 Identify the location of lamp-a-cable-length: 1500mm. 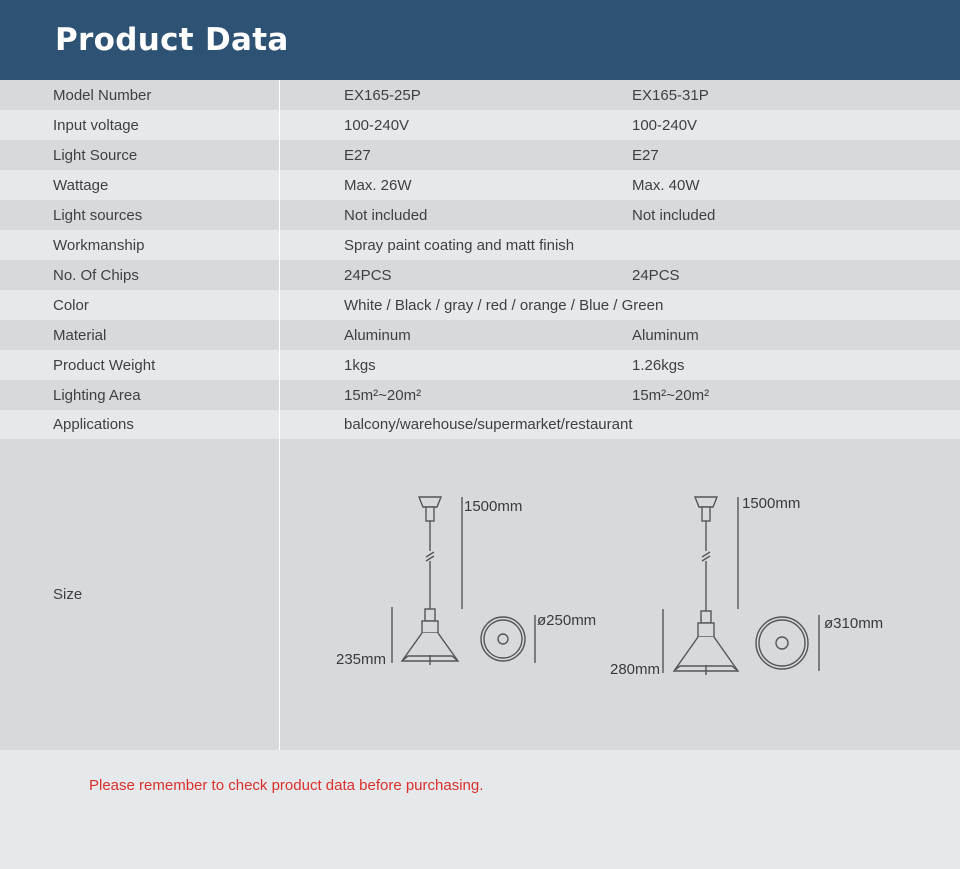
(493, 506).